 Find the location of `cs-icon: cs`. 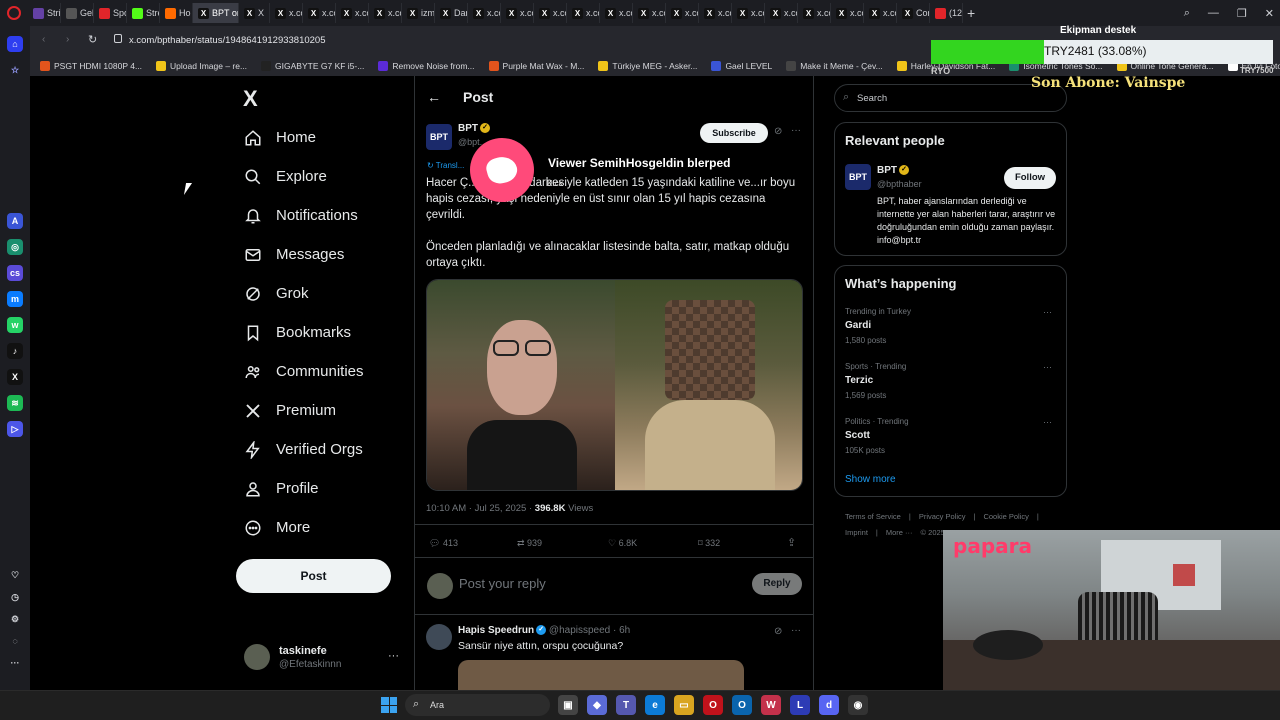

cs-icon: cs is located at coordinates (15, 273).